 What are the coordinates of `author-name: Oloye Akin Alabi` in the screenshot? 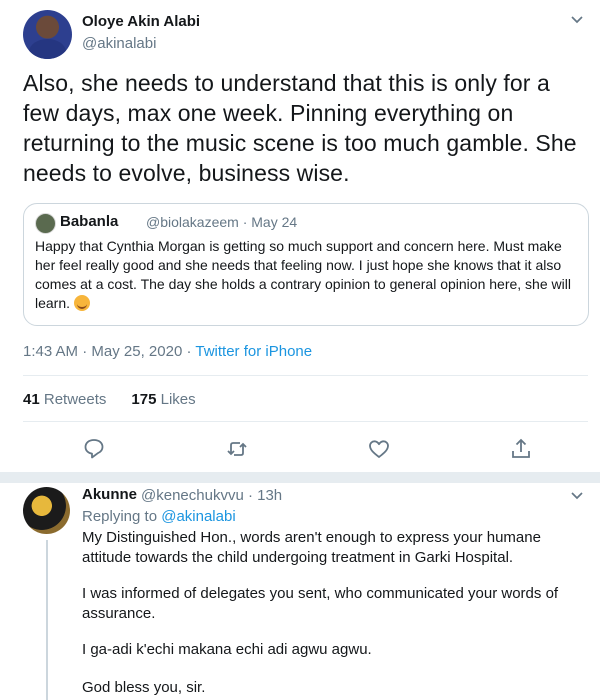 It's located at (141, 21).